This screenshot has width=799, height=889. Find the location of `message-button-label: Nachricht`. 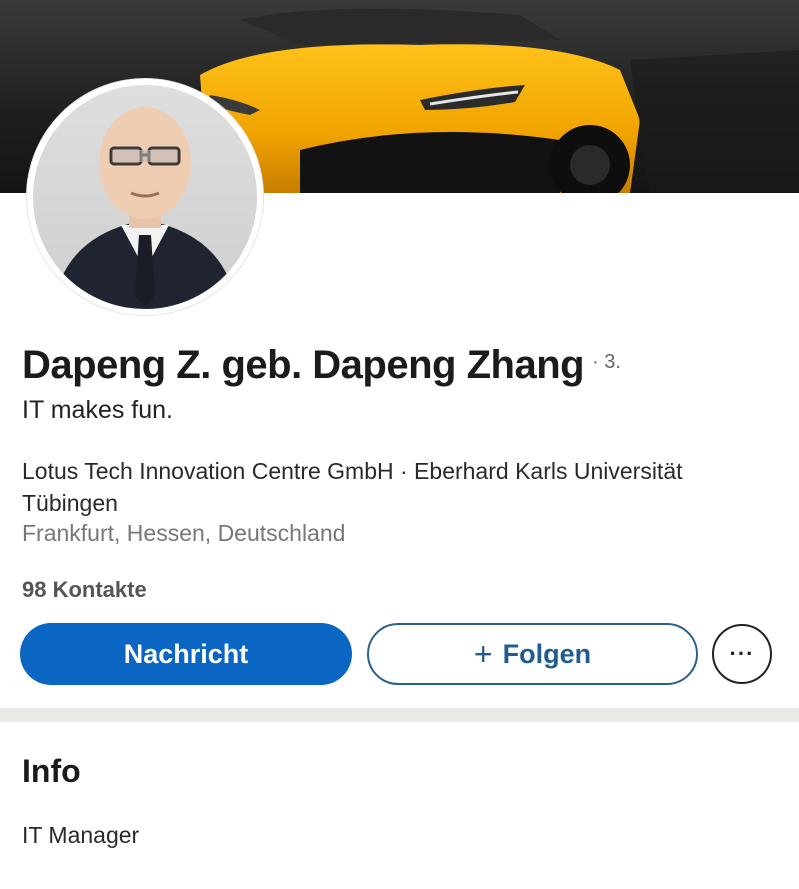

message-button-label: Nachricht is located at coordinates (186, 653).